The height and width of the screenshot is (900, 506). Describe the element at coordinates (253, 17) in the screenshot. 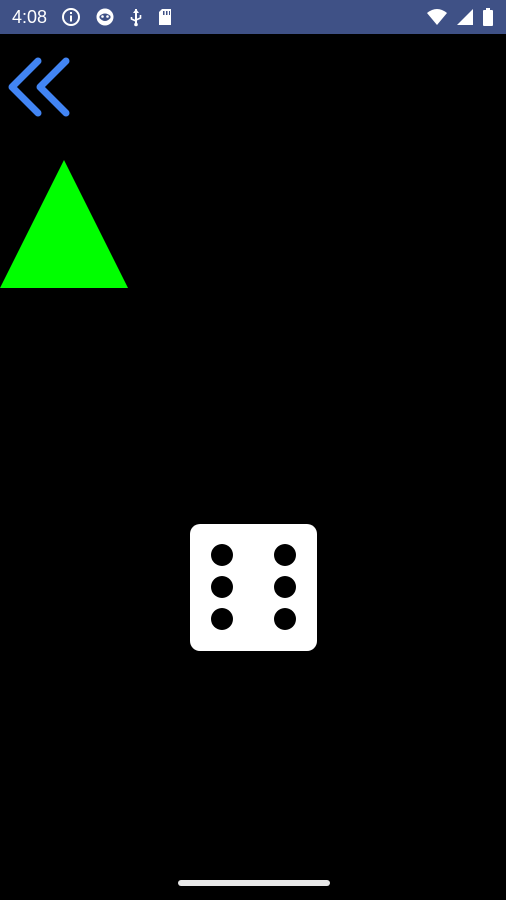

I see `status-bar: 4:08` at that location.